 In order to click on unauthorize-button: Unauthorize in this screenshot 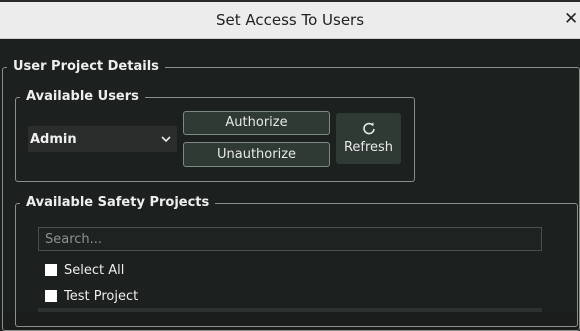, I will do `click(256, 154)`.